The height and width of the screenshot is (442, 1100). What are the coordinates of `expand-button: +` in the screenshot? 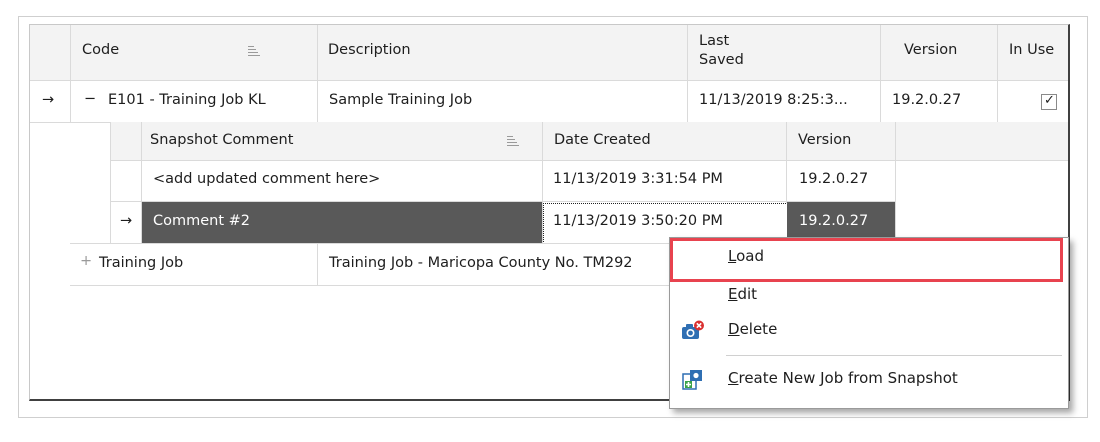 It's located at (86, 261).